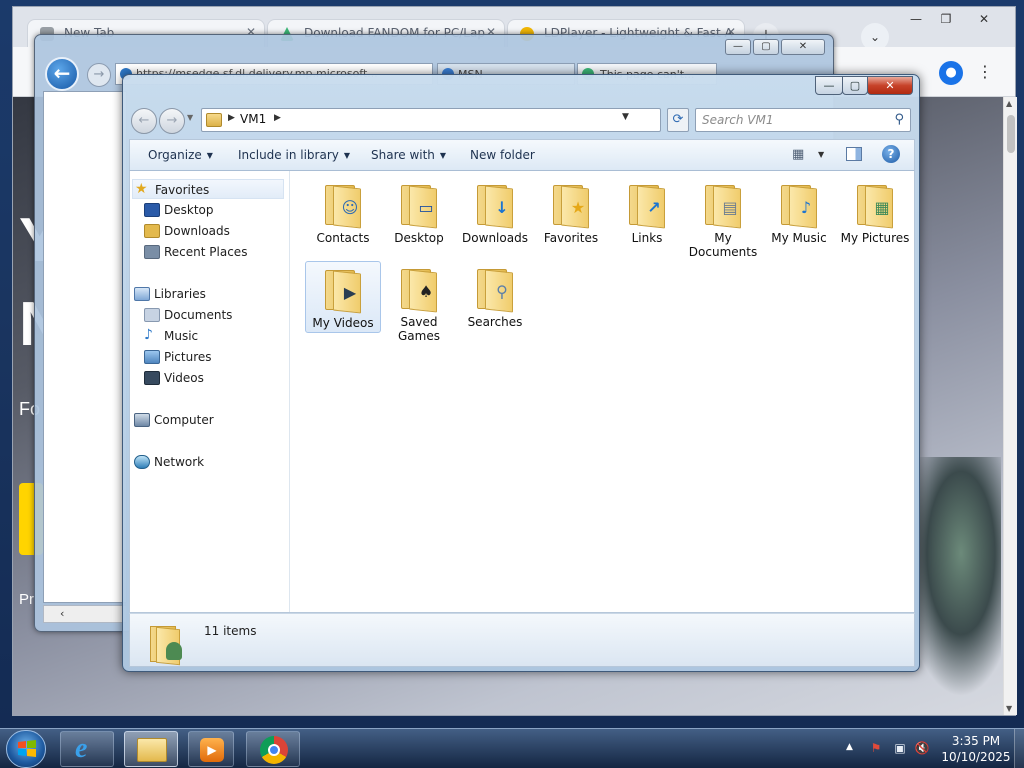 Image resolution: width=1024 pixels, height=768 pixels. I want to click on ie-minimize-button: —, so click(738, 47).